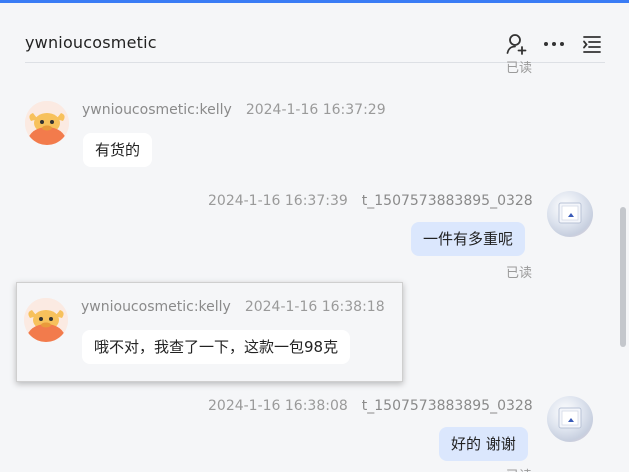  Describe the element at coordinates (314, 307) in the screenshot. I see `message-time: 2024-1-16 16:38:18` at that location.